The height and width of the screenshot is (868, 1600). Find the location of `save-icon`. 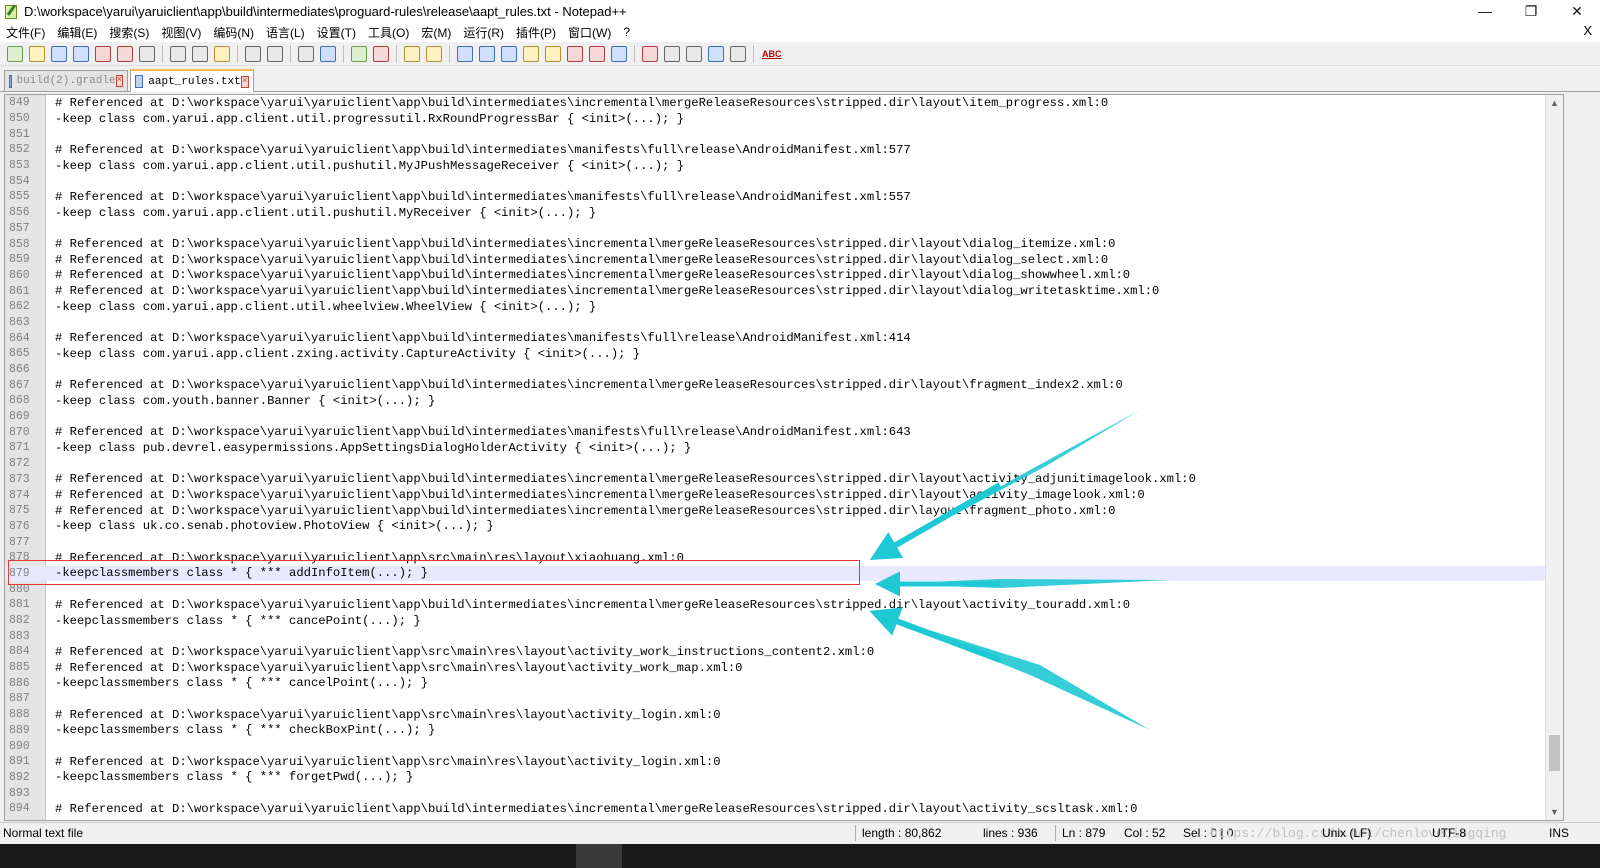

save-icon is located at coordinates (59, 53).